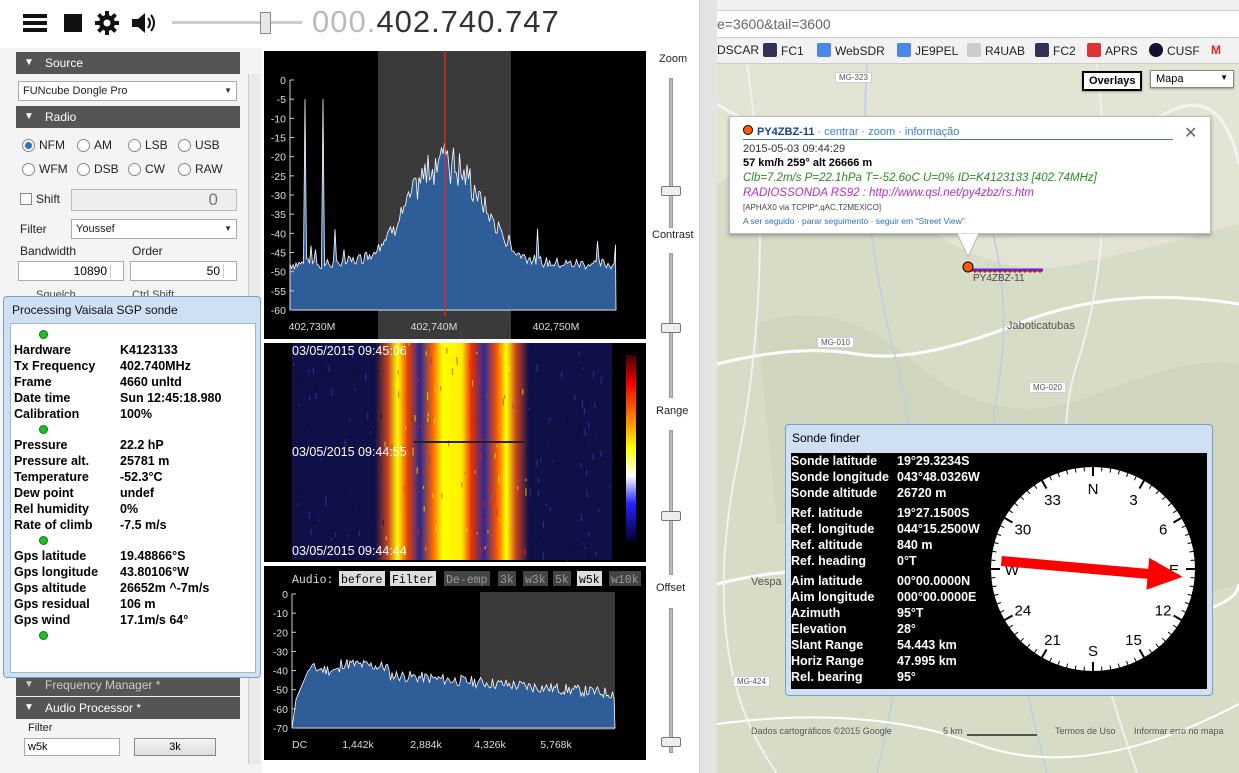 The height and width of the screenshot is (773, 1239). What do you see at coordinates (42, 398) in the screenshot?
I see `proc-key: Date time` at bounding box center [42, 398].